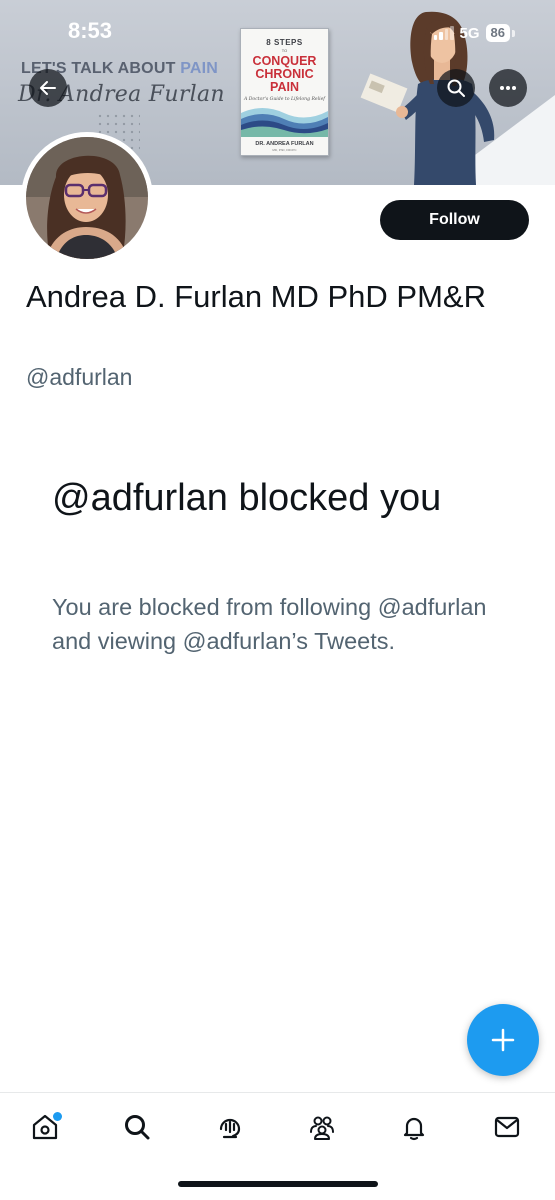  Describe the element at coordinates (284, 150) in the screenshot. I see `book-credentials: MD, PhD, FRCPC` at that location.